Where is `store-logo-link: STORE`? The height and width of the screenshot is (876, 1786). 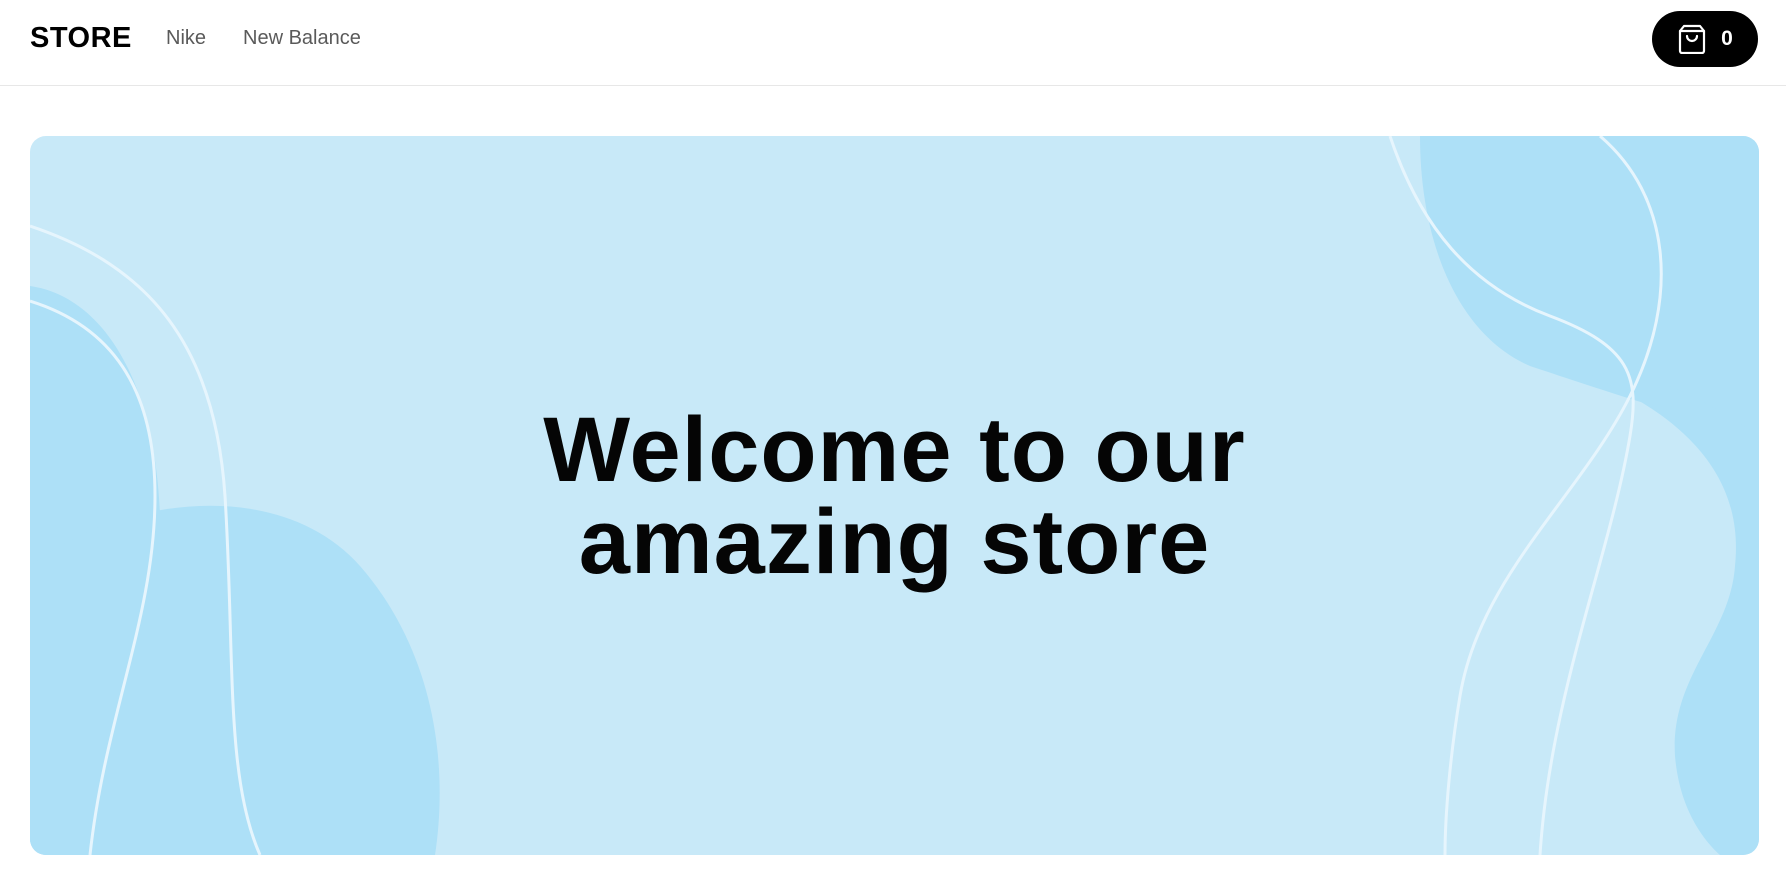
store-logo-link: STORE is located at coordinates (81, 38).